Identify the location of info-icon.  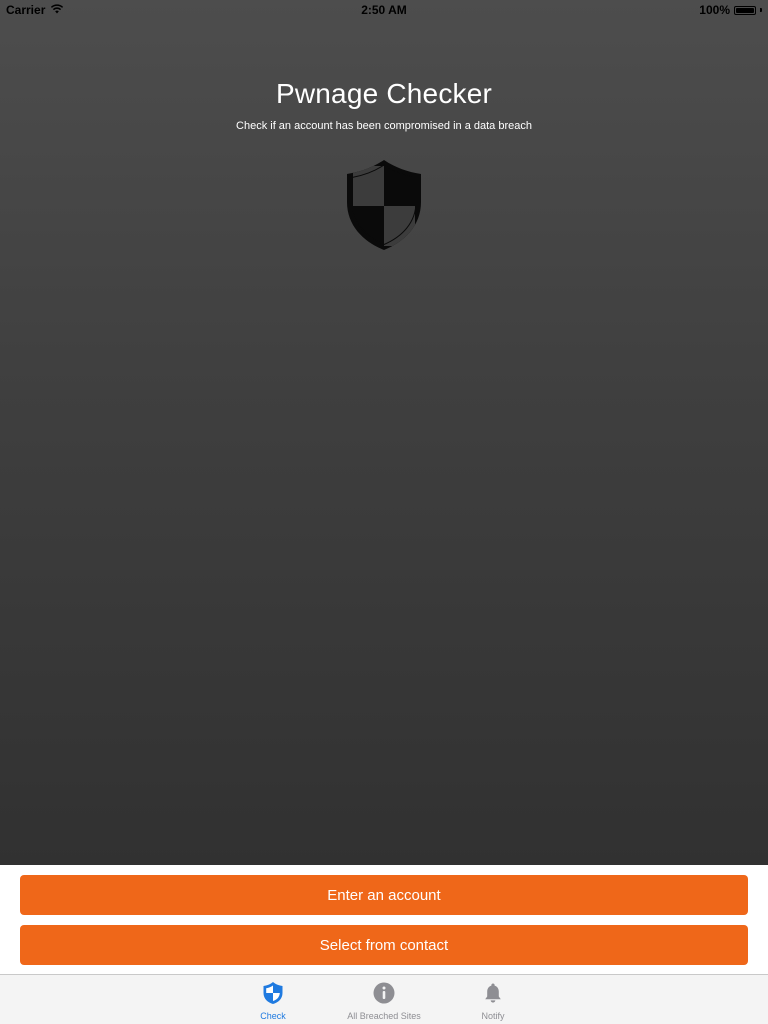
(384, 993).